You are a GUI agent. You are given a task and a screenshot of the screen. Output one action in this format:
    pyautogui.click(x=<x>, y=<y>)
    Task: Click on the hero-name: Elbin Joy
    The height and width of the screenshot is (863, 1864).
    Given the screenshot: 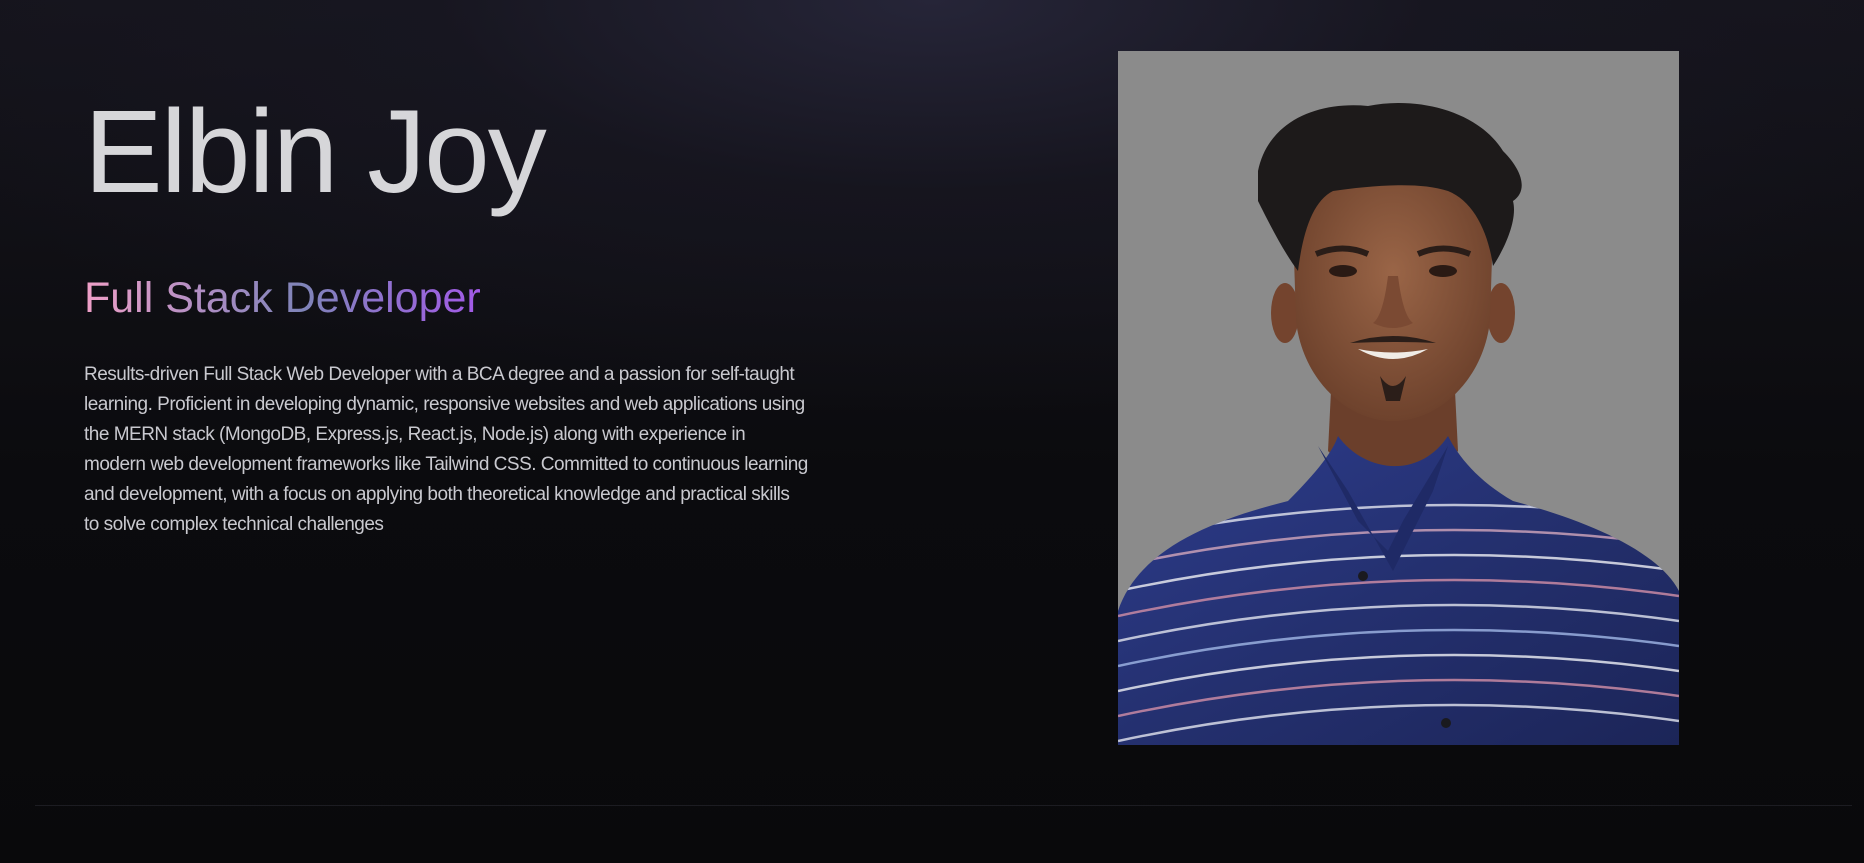 What is the action you would take?
    pyautogui.click(x=315, y=152)
    